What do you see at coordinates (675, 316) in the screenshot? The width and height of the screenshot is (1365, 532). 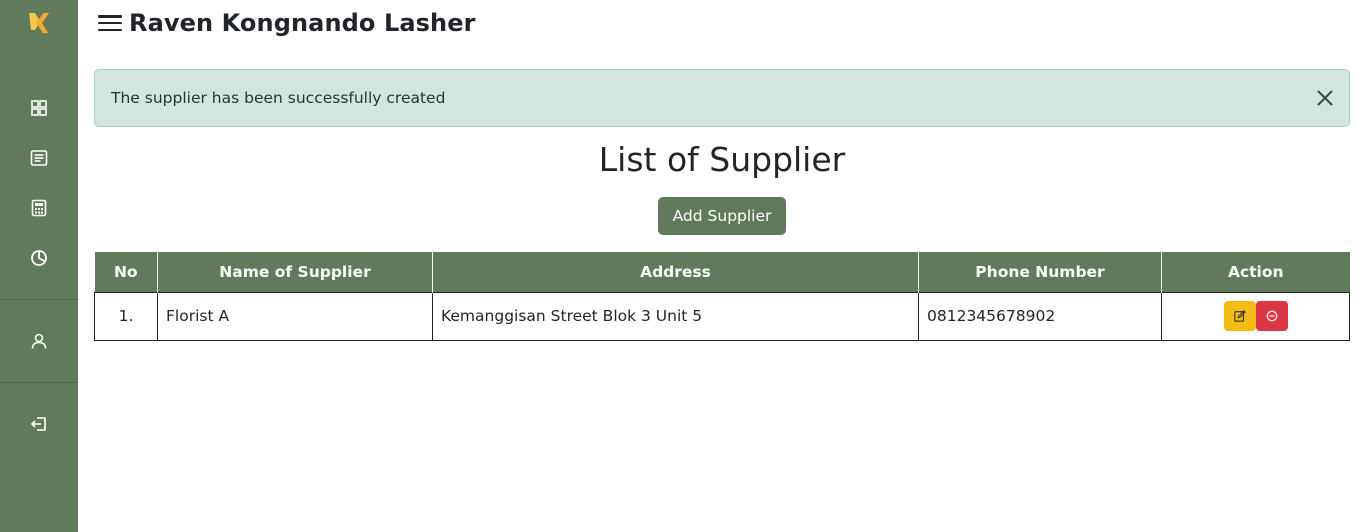 I see `cell-address: Kemanggisan Street Blok 3 Unit 5` at bounding box center [675, 316].